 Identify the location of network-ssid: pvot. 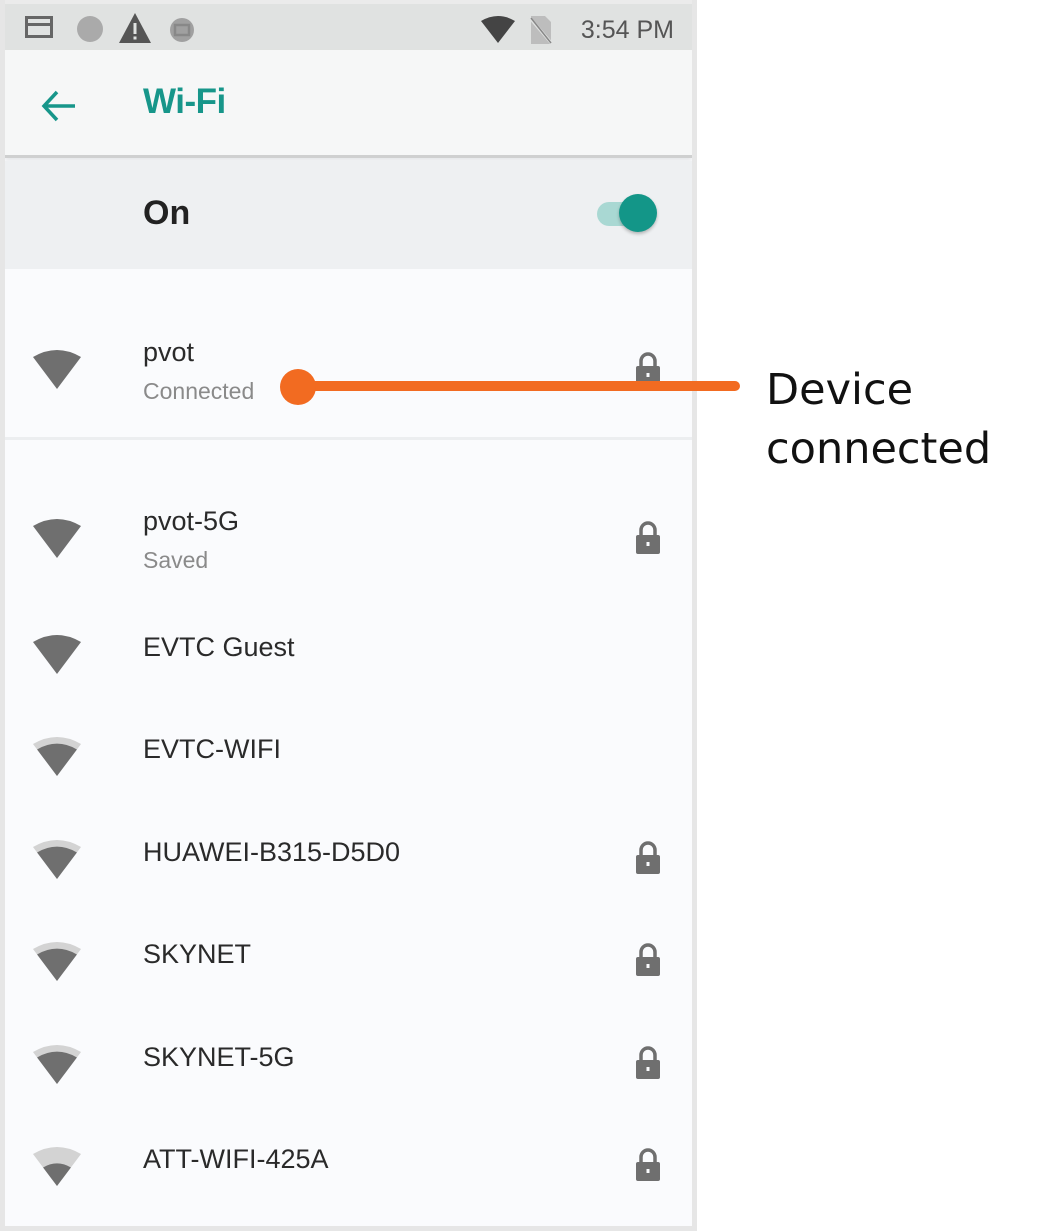
(169, 352).